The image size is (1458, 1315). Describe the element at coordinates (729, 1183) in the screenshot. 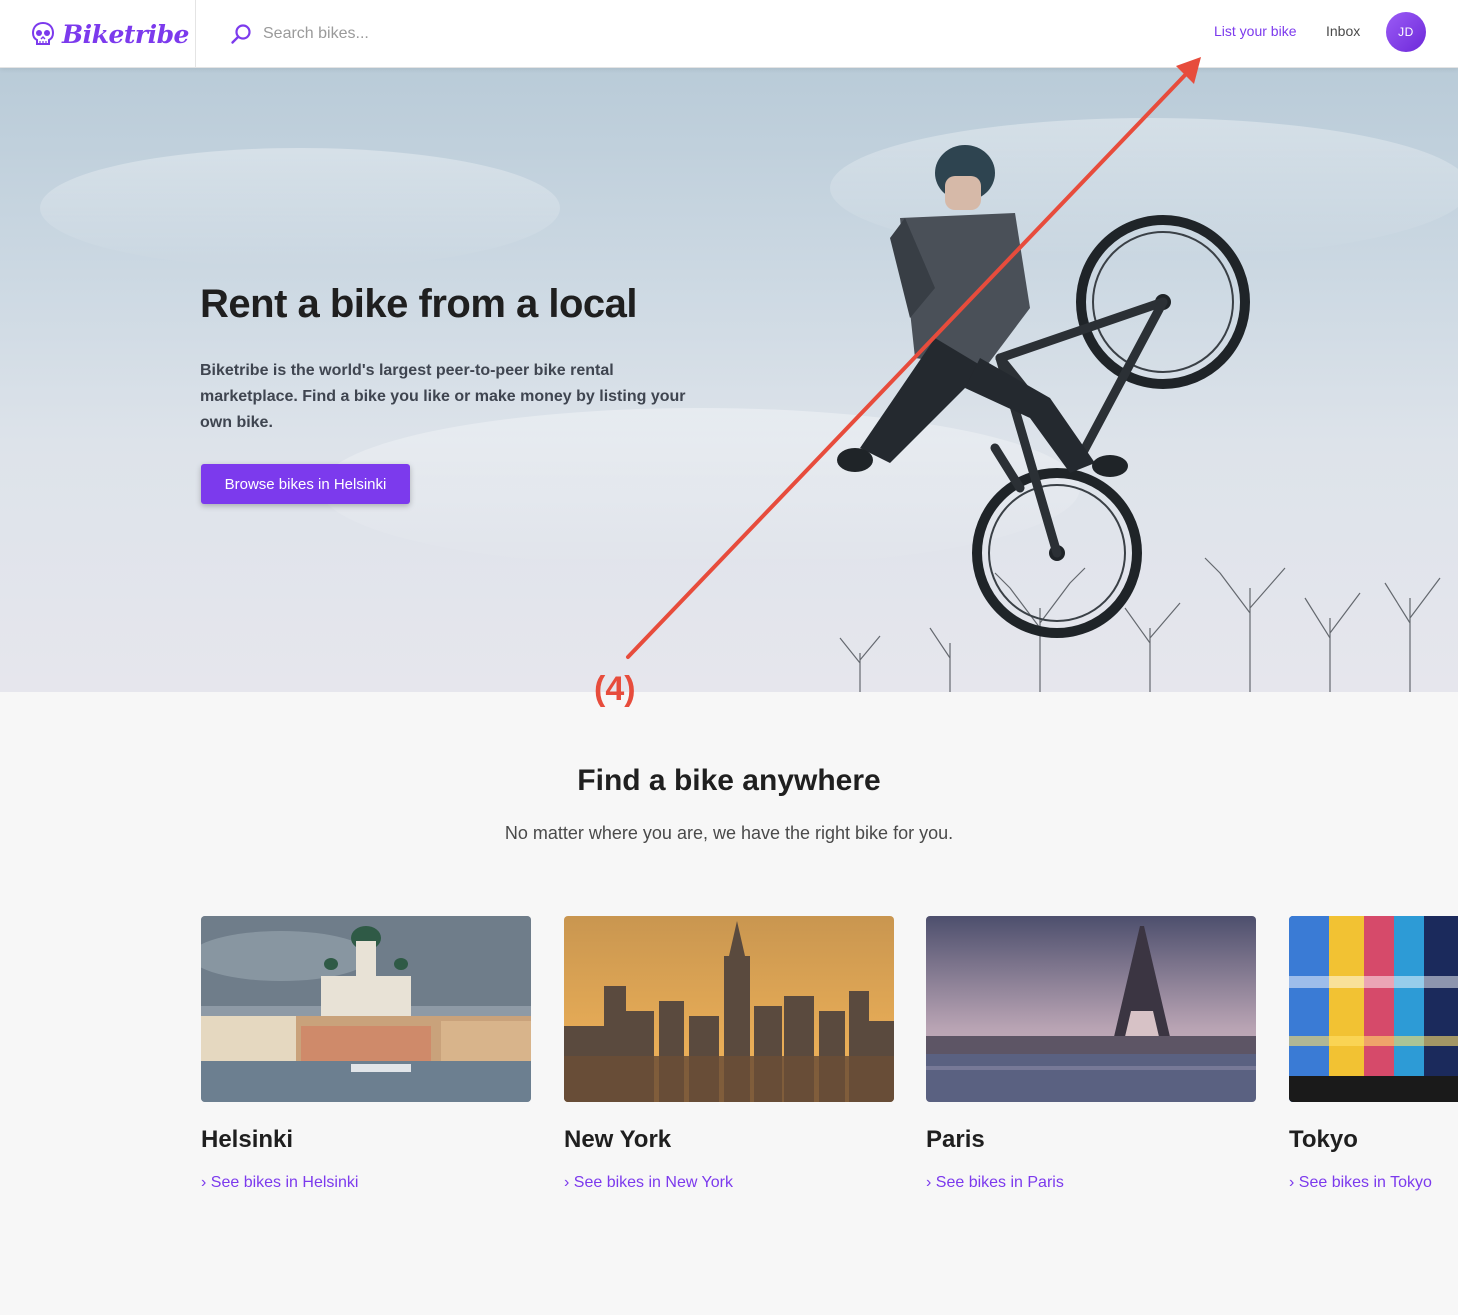

I see `see-bikes-new-york-link: › See bikes in New York` at that location.